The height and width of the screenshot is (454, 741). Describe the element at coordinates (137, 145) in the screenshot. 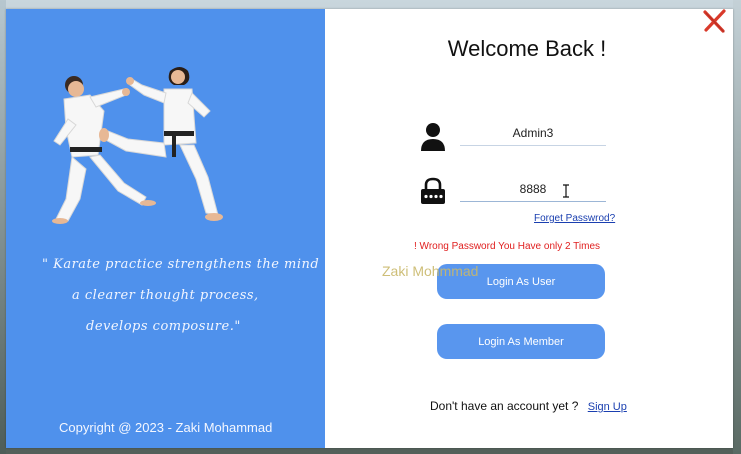

I see `karate-illustration` at that location.